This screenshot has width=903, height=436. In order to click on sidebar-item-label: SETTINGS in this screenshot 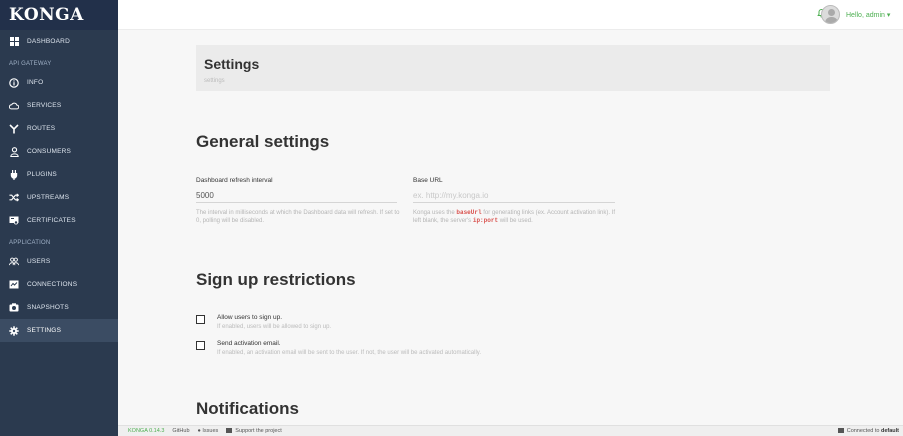, I will do `click(44, 330)`.